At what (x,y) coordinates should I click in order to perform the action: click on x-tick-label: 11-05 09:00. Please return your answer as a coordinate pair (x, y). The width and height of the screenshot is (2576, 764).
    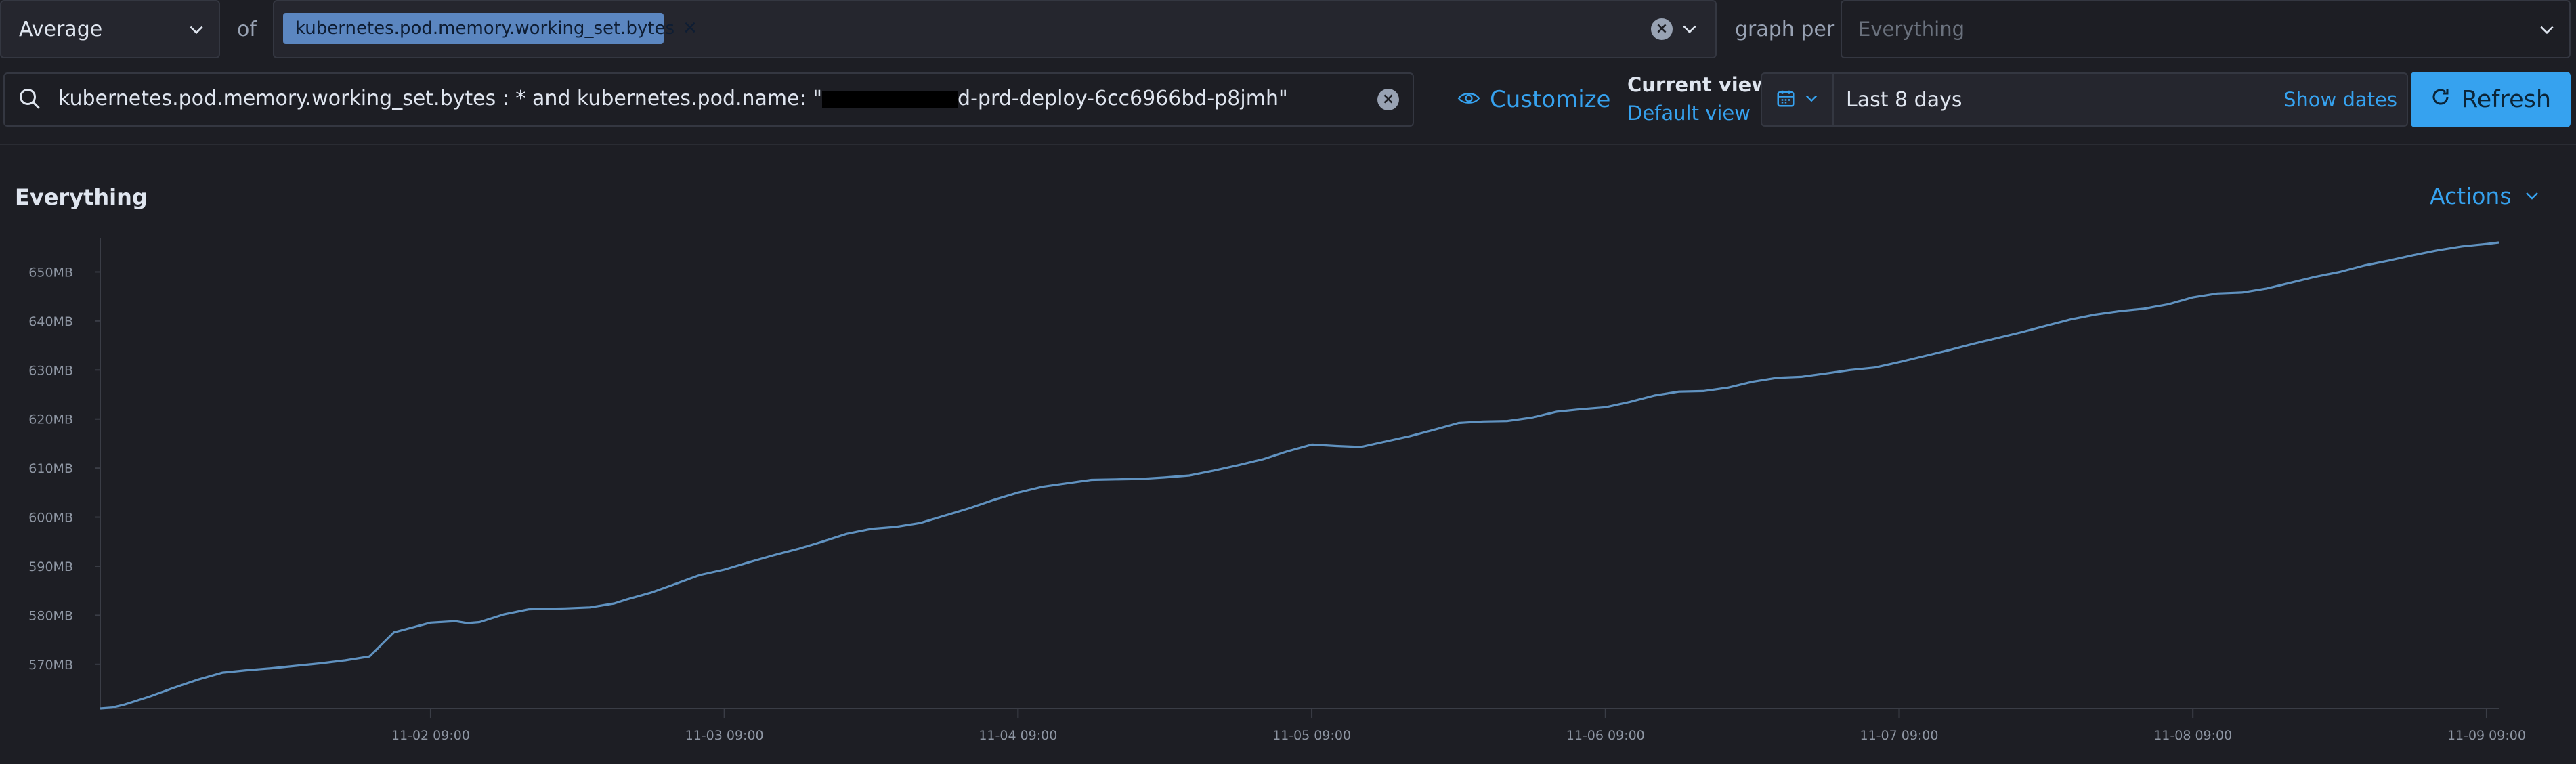
    Looking at the image, I should click on (1311, 735).